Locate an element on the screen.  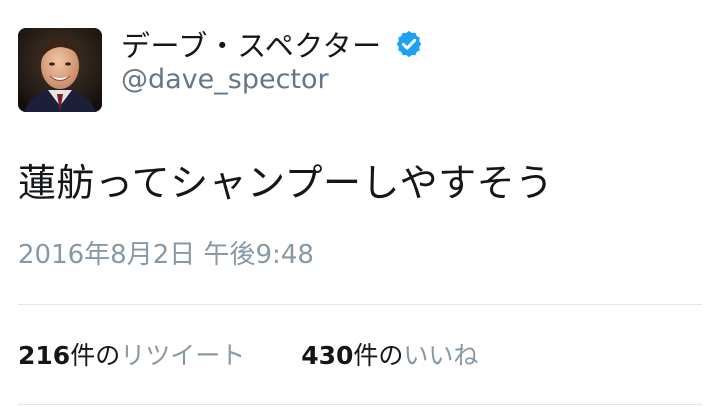
profile-photo is located at coordinates (60, 70).